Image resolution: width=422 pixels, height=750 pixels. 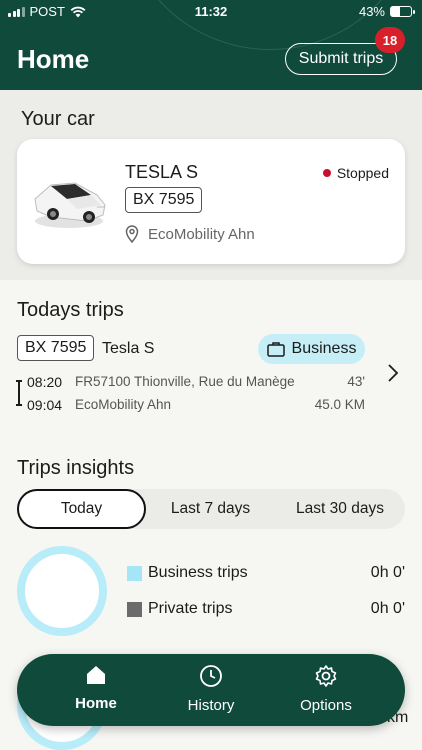 I want to click on nav-home-label: Home, so click(x=96, y=703).